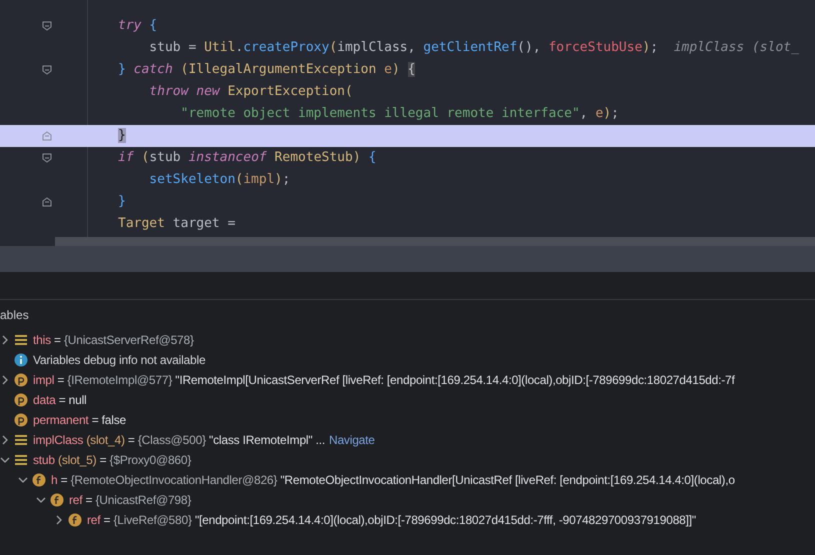 This screenshot has width=815, height=555. Describe the element at coordinates (399, 114) in the screenshot. I see `code-line: "remote object implements illegal remote interface", e);` at that location.